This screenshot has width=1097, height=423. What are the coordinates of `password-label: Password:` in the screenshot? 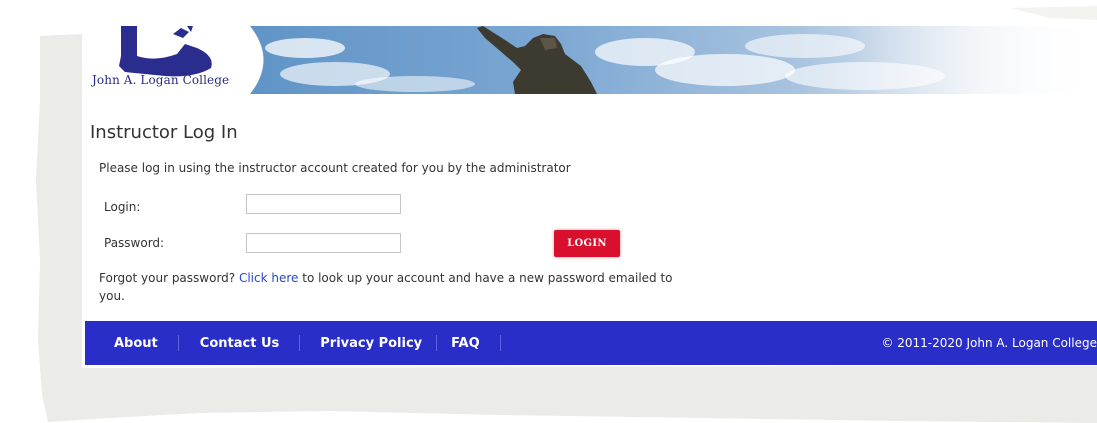 It's located at (134, 243).